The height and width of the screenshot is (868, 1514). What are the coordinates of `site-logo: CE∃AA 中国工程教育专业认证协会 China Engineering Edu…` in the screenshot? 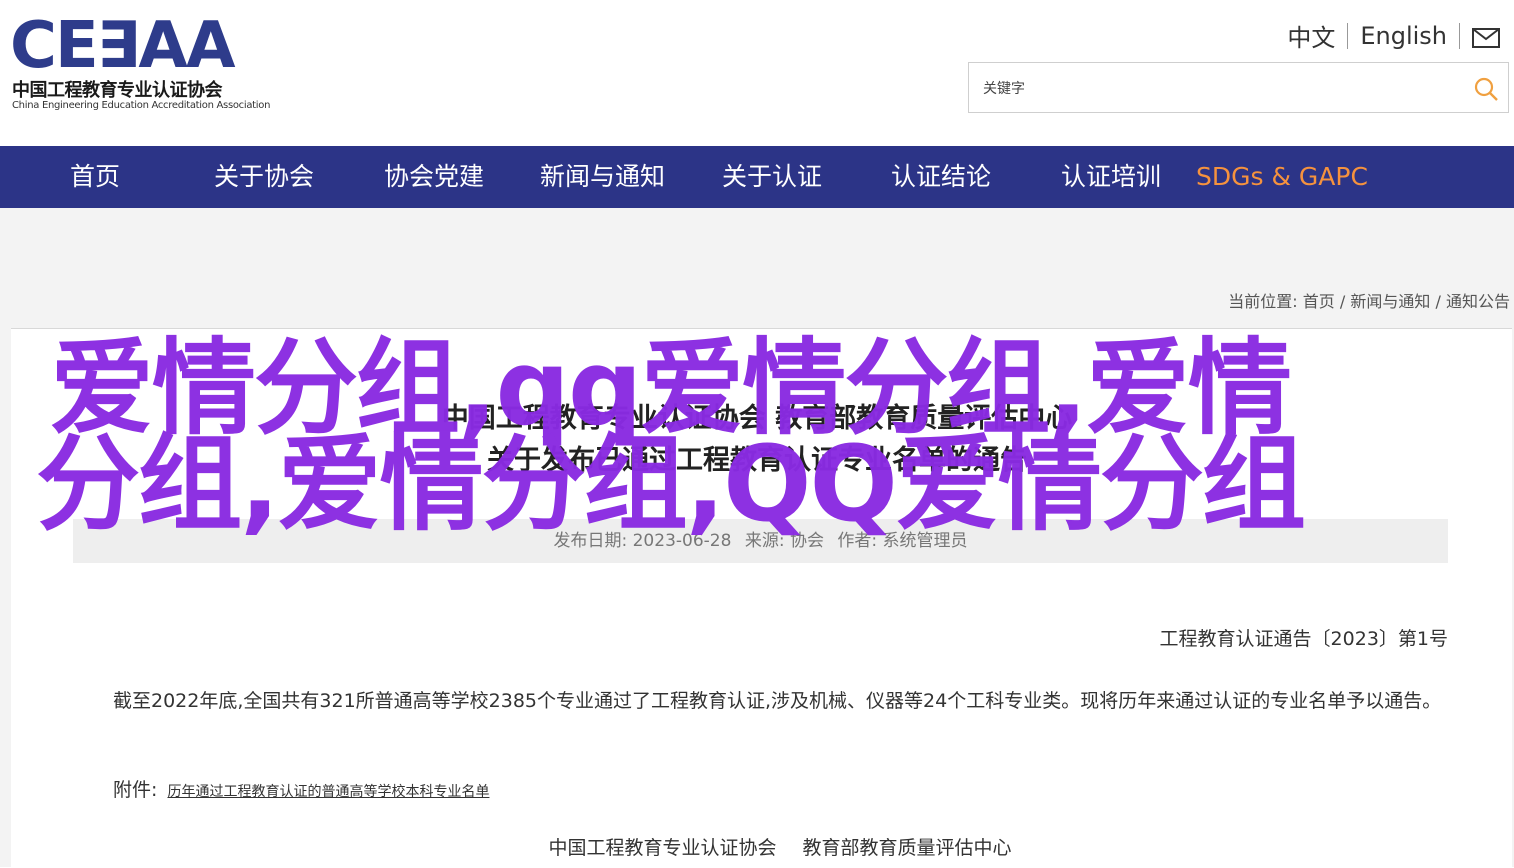 It's located at (140, 64).